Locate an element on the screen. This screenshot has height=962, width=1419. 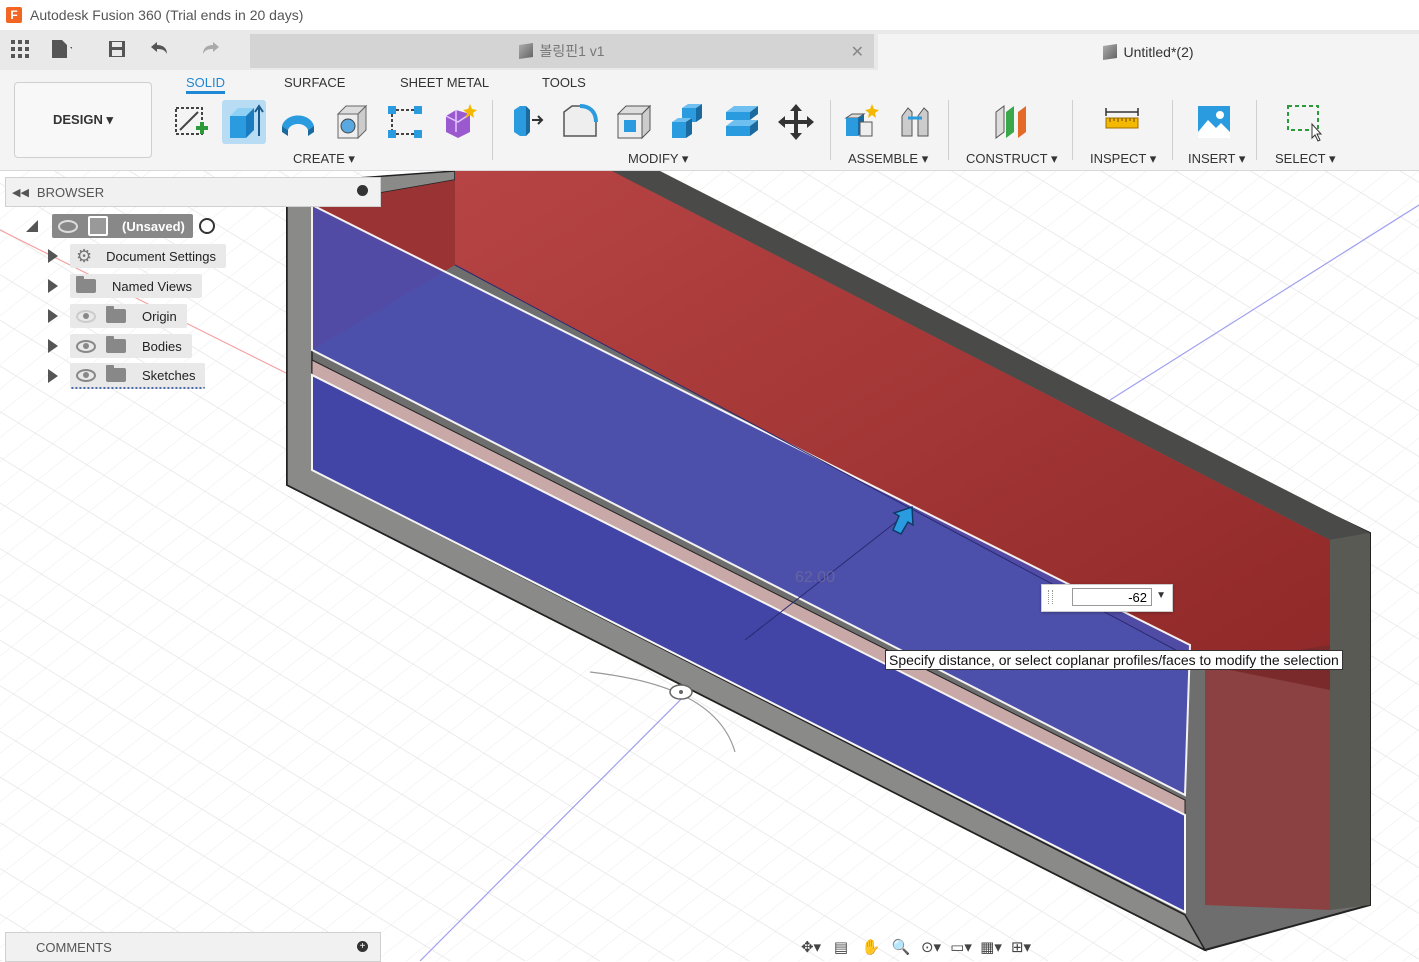
create-form-icon is located at coordinates (460, 122).